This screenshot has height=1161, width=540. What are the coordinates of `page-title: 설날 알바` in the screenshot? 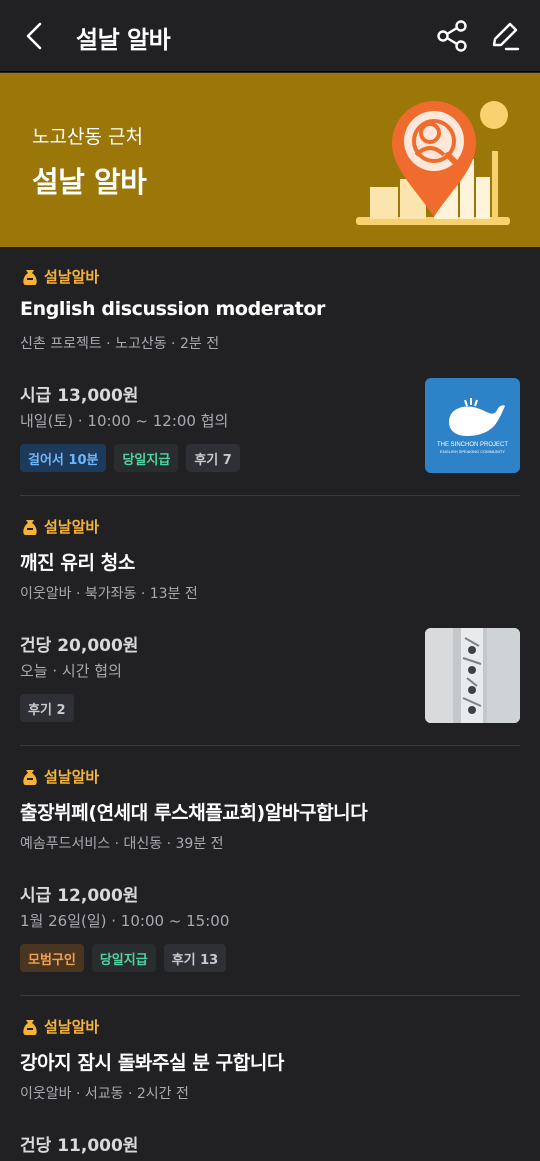 It's located at (123, 40).